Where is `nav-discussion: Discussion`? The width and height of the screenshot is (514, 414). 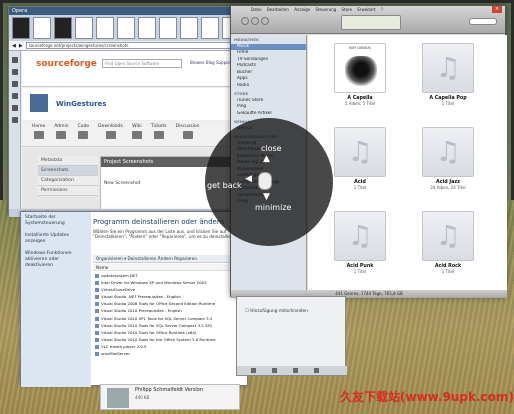 nav-discussion: Discussion is located at coordinates (188, 133).